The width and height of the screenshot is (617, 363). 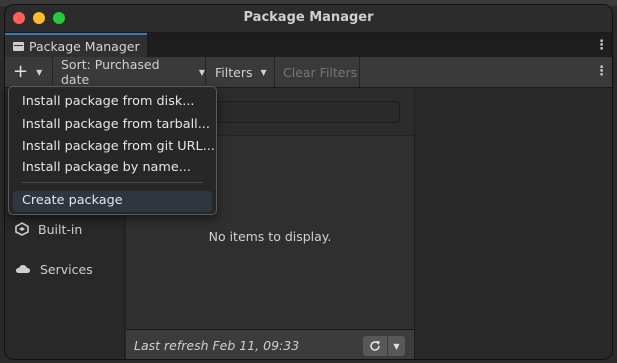 I want to click on refresh-options-dropdown: ▼, so click(x=396, y=346).